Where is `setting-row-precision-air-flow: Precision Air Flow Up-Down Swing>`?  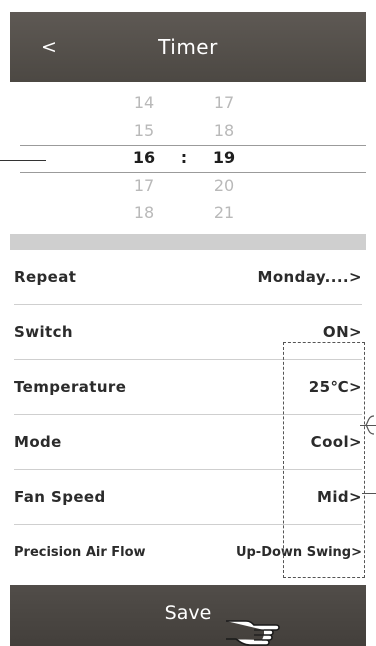 setting-row-precision-air-flow: Precision Air Flow Up-Down Swing> is located at coordinates (188, 552).